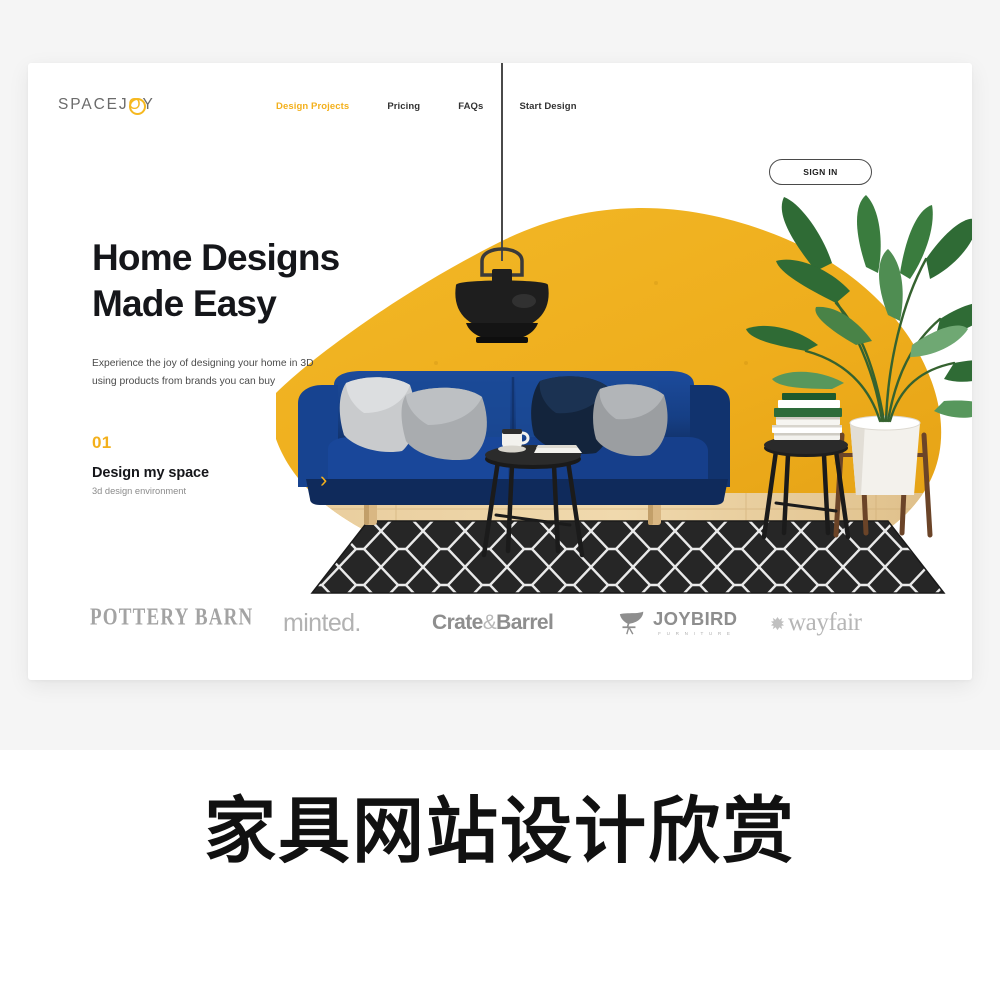 Image resolution: width=1000 pixels, height=1000 pixels. I want to click on chevron-right-icon: ›, so click(323, 480).